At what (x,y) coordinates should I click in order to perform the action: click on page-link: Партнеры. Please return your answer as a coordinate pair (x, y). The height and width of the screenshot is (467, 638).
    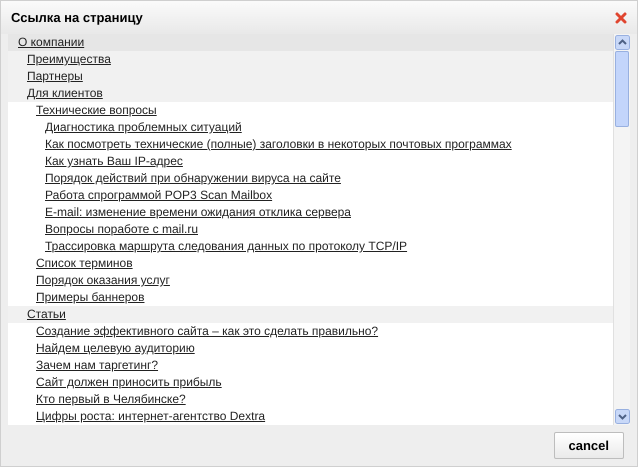
    Looking at the image, I should click on (55, 76).